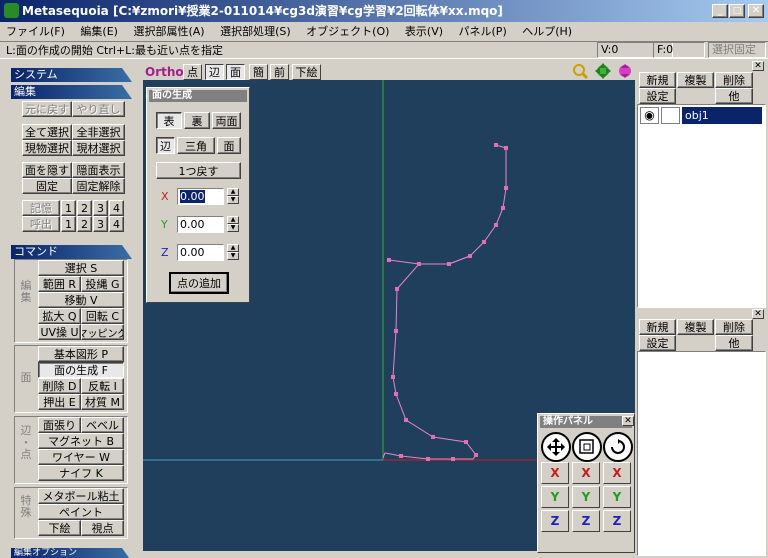 The image size is (768, 558). What do you see at coordinates (734, 80) in the screenshot?
I see `object-delete-button: 削除` at bounding box center [734, 80].